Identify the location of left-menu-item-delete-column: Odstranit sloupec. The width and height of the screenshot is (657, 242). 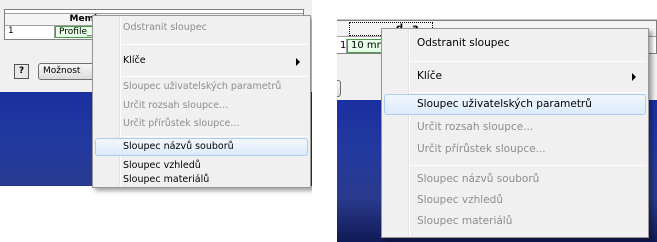
(201, 28).